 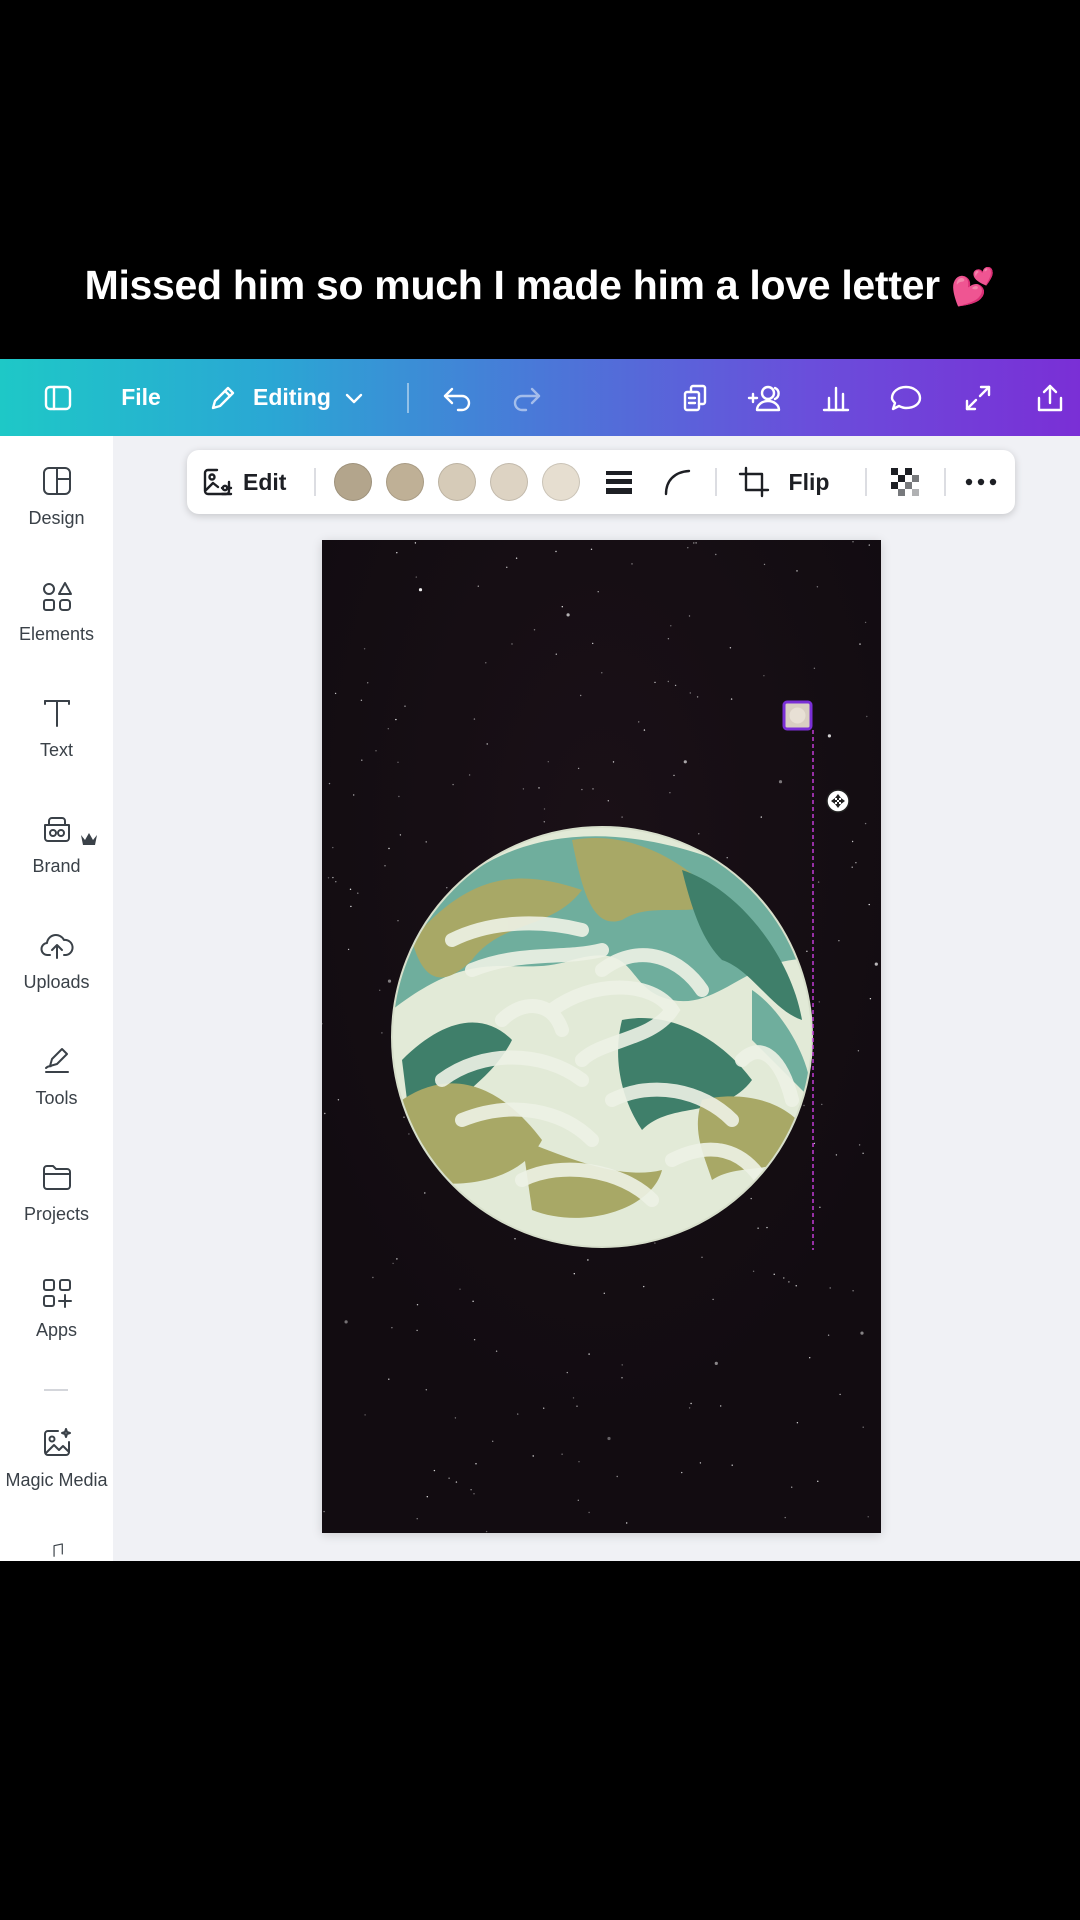 What do you see at coordinates (56, 1326) in the screenshot?
I see `sidebar-item-apps: Apps` at bounding box center [56, 1326].